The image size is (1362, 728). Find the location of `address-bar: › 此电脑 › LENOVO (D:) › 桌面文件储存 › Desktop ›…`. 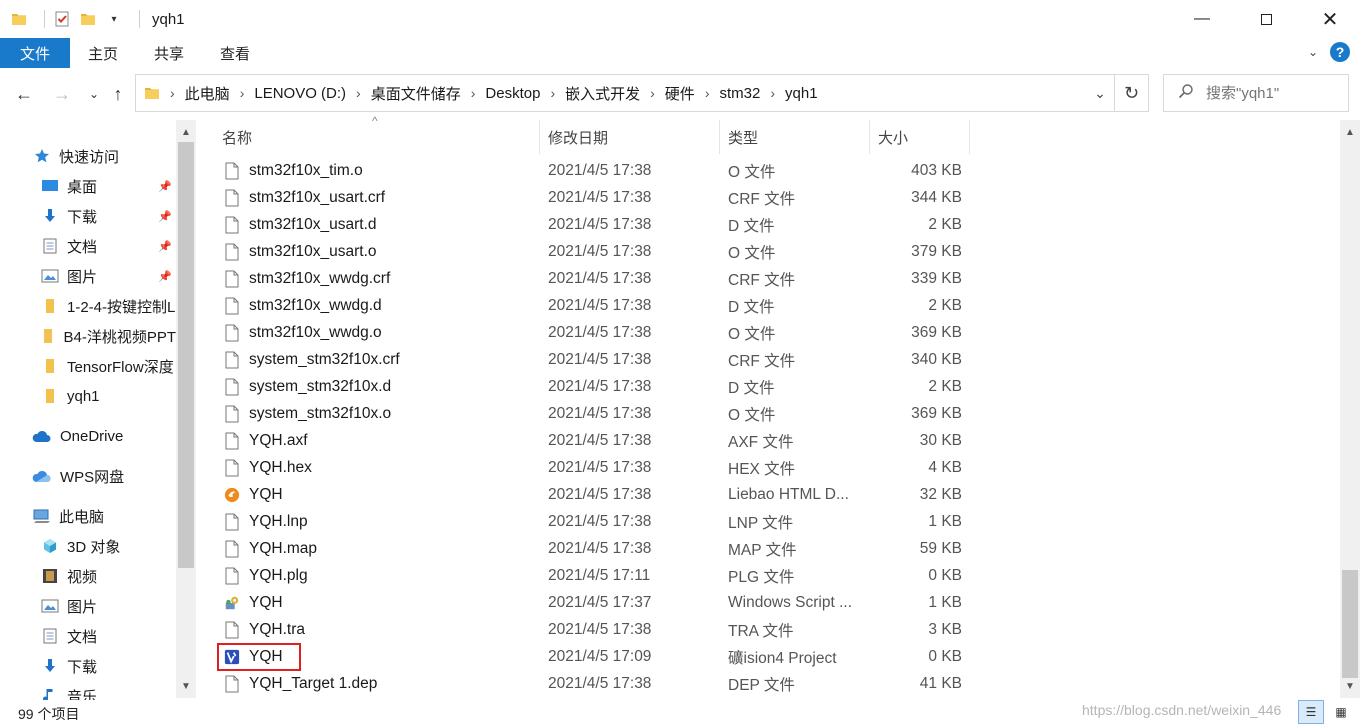

address-bar: › 此电脑 › LENOVO (D:) › 桌面文件储存 › Desktop ›… is located at coordinates (625, 93).